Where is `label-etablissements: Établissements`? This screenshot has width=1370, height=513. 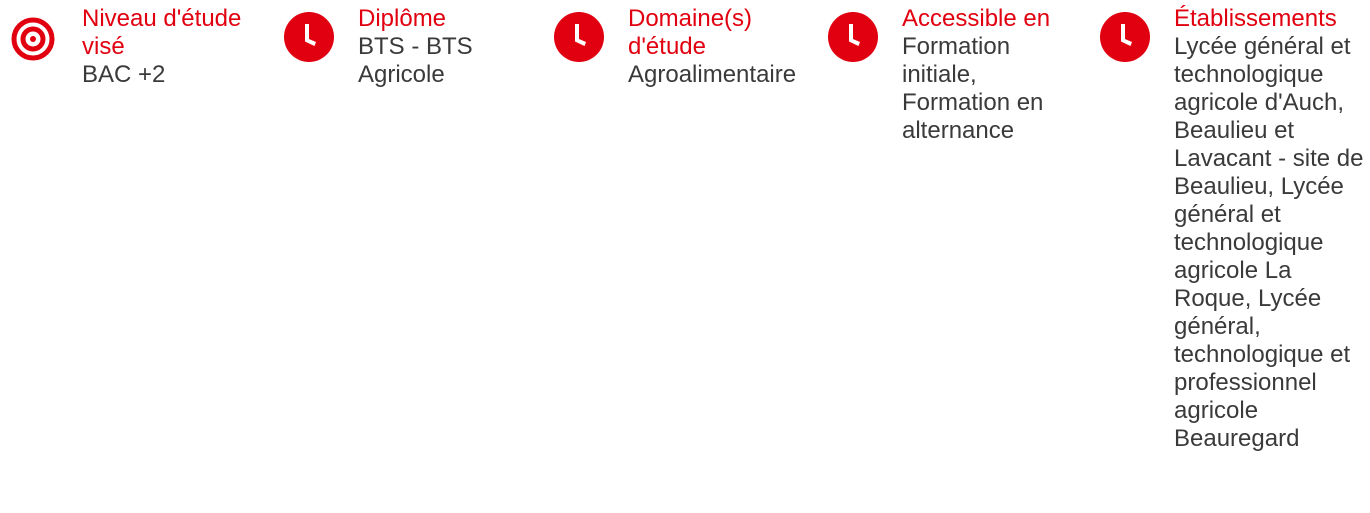
label-etablissements: Établissements is located at coordinates (1255, 18).